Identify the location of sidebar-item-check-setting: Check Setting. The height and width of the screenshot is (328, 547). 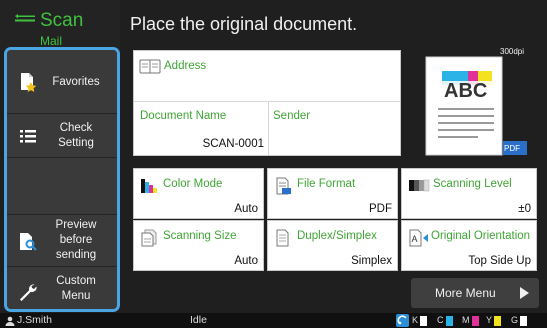
(62, 136).